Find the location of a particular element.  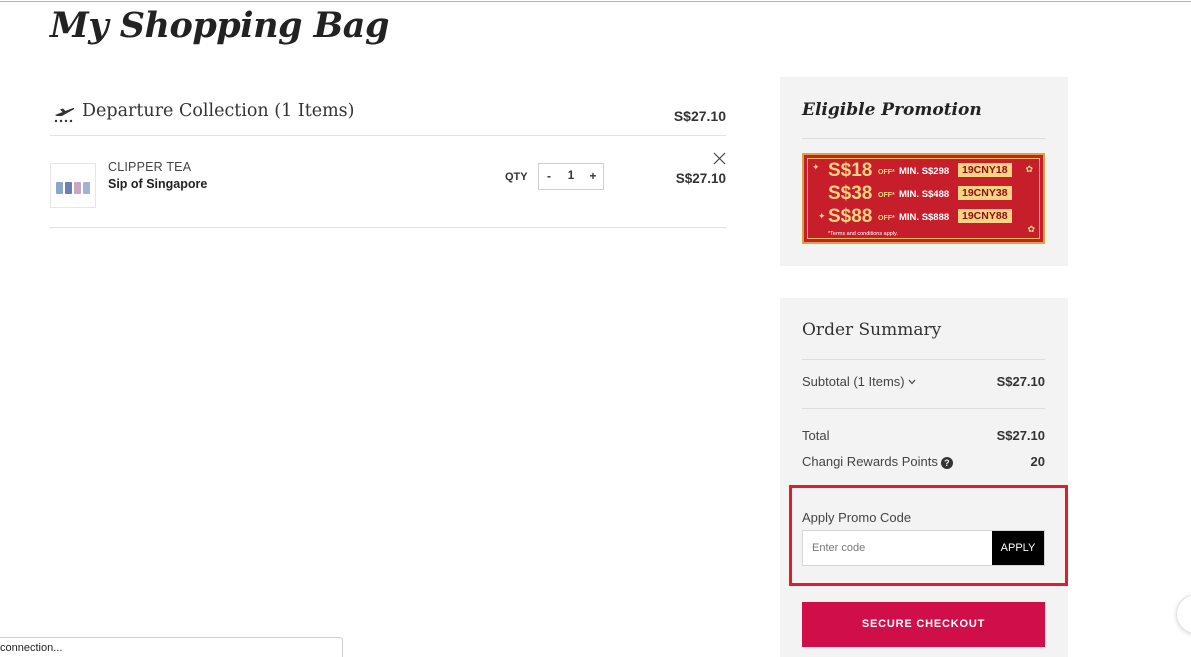

rewards-row: Changi Rewards Points? is located at coordinates (877, 461).